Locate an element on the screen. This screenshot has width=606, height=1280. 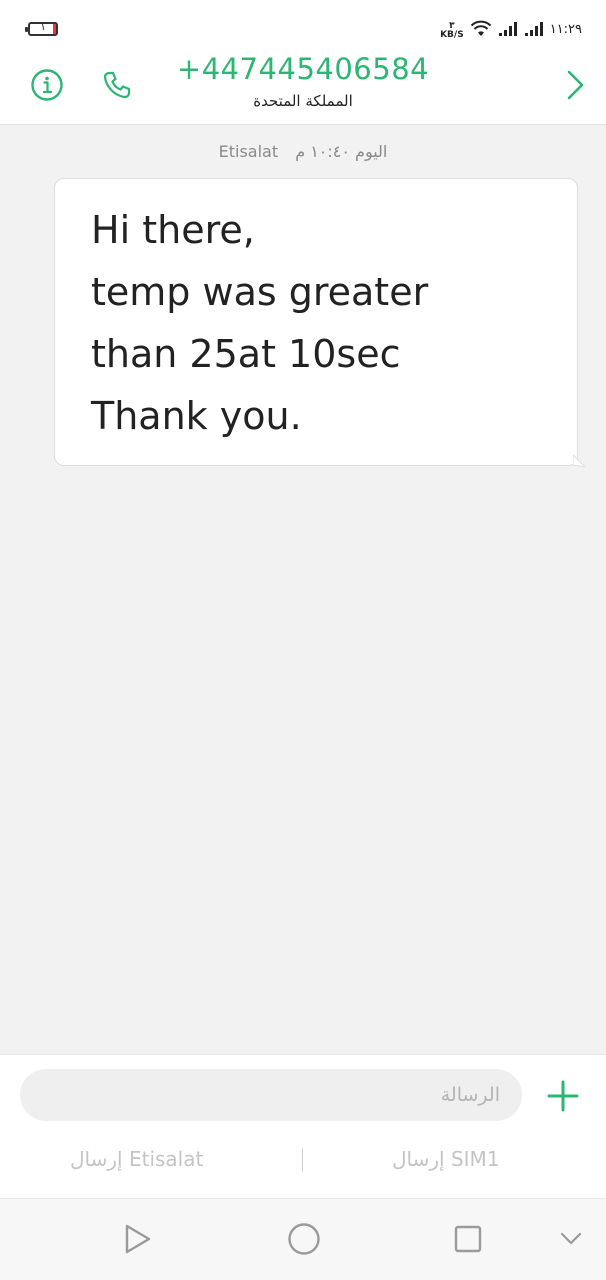
contact-number: +447445406584 is located at coordinates (303, 69).